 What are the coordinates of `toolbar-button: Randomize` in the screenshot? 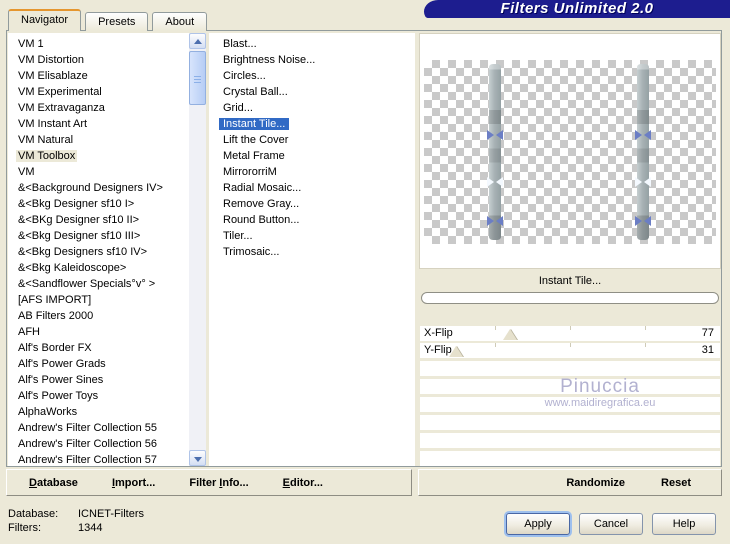 It's located at (595, 483).